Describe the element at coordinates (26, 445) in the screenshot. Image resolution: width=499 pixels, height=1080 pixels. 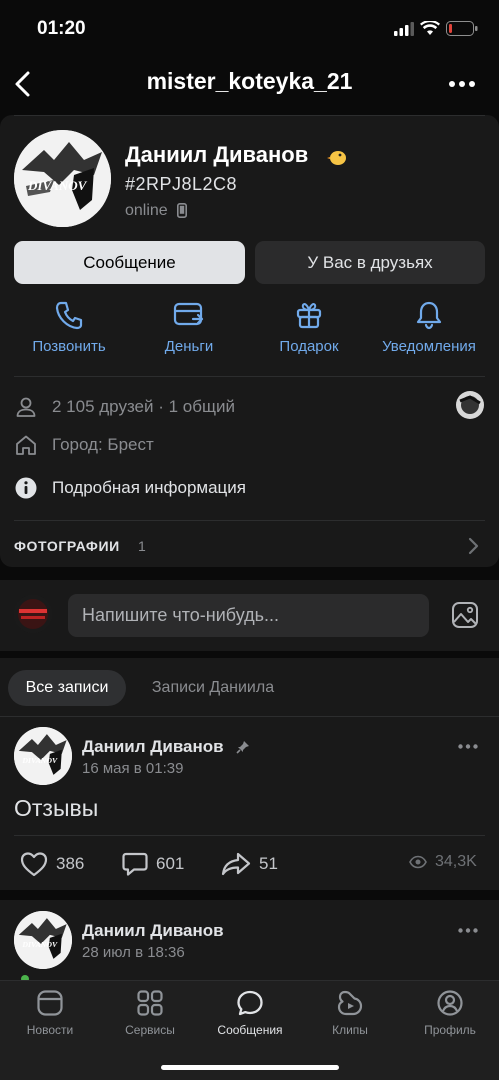
I see `home-icon` at that location.